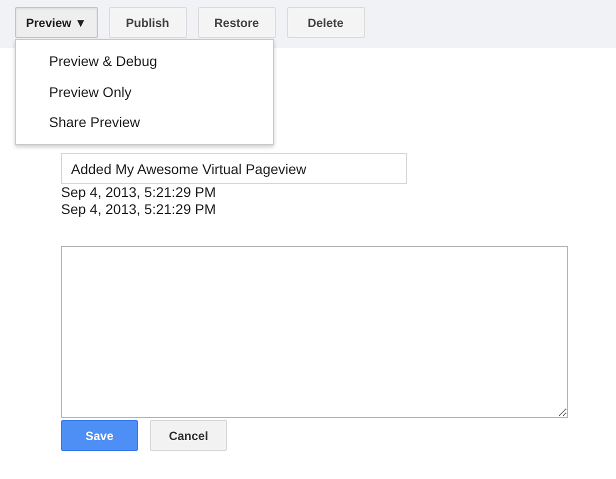  What do you see at coordinates (234, 168) in the screenshot?
I see `name-input-field: Added My Awesome Virtual Pageview` at bounding box center [234, 168].